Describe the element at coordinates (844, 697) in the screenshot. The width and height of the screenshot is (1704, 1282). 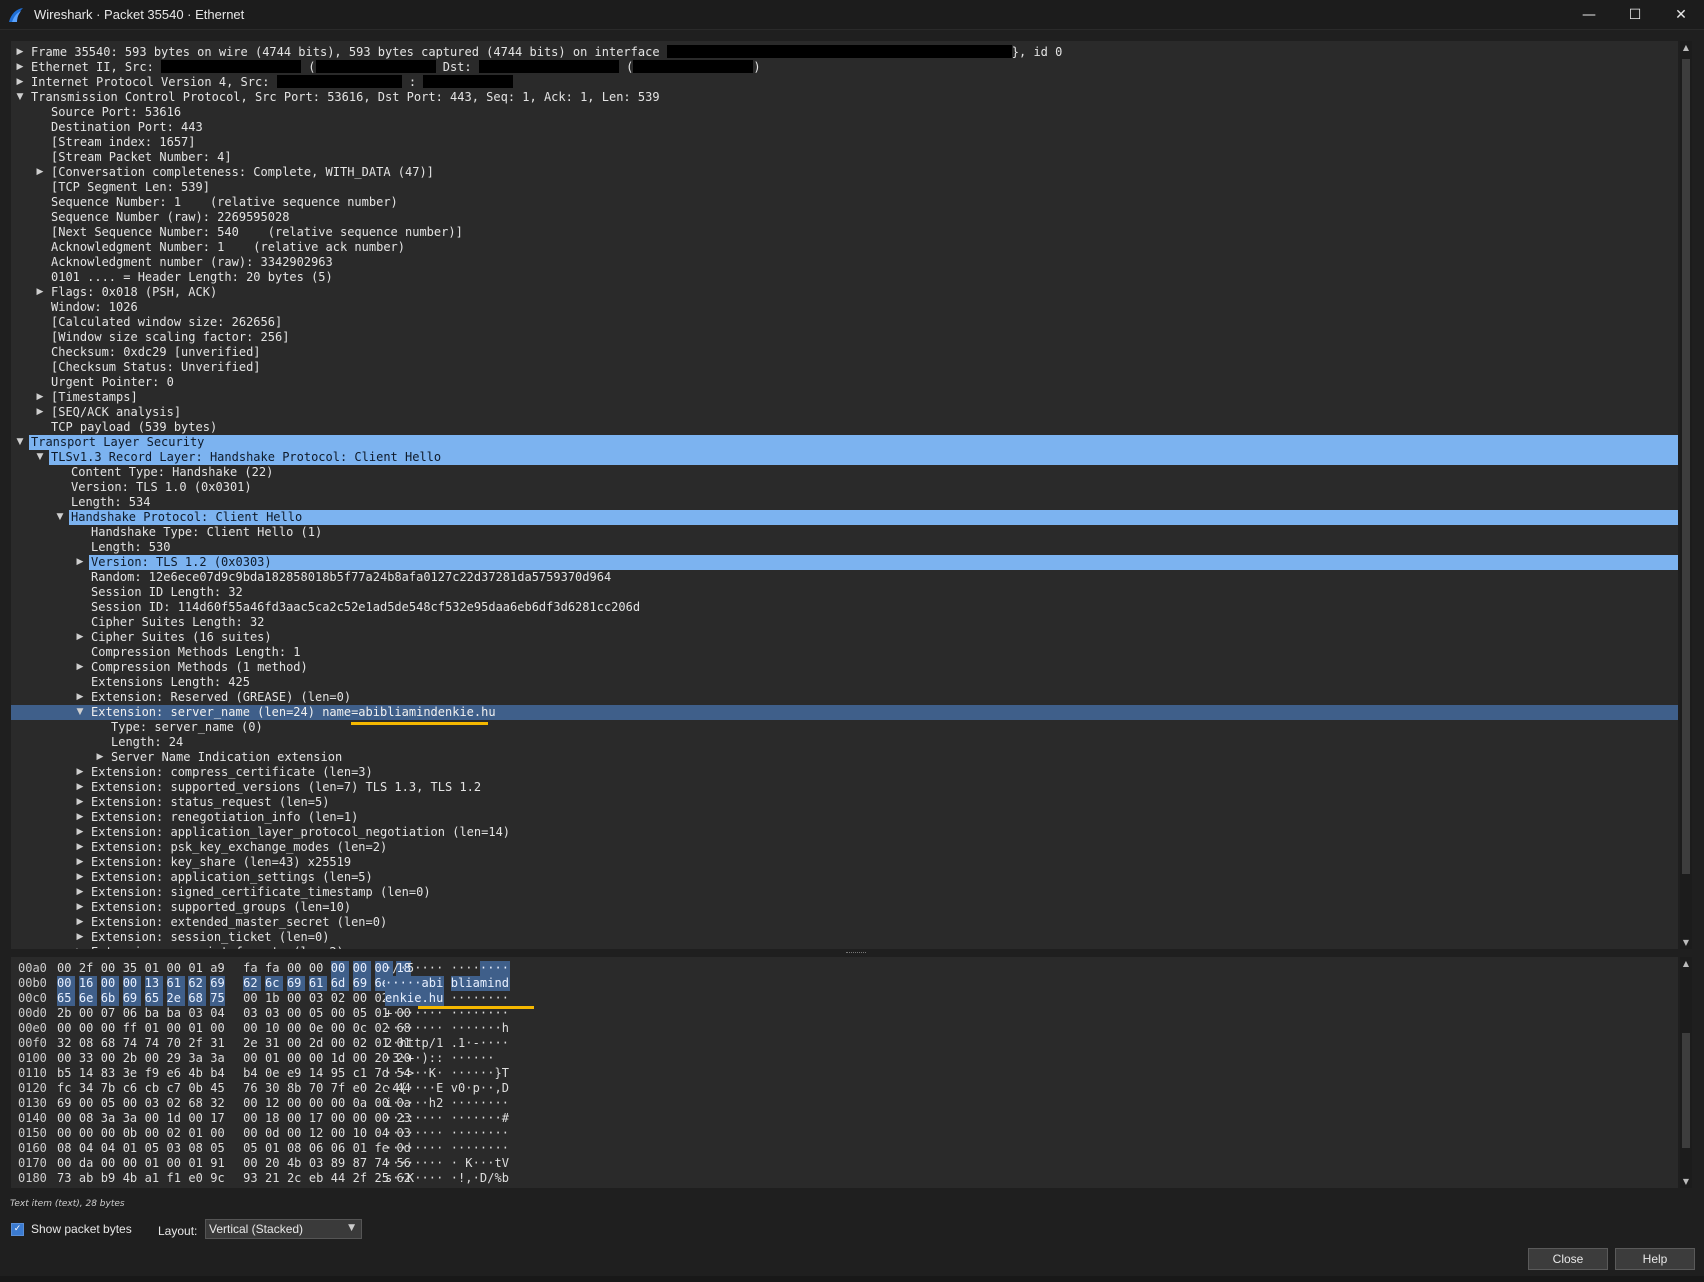
I see `tree-row: ▶ Extension: Reserved (GREASE) (len=0)` at that location.